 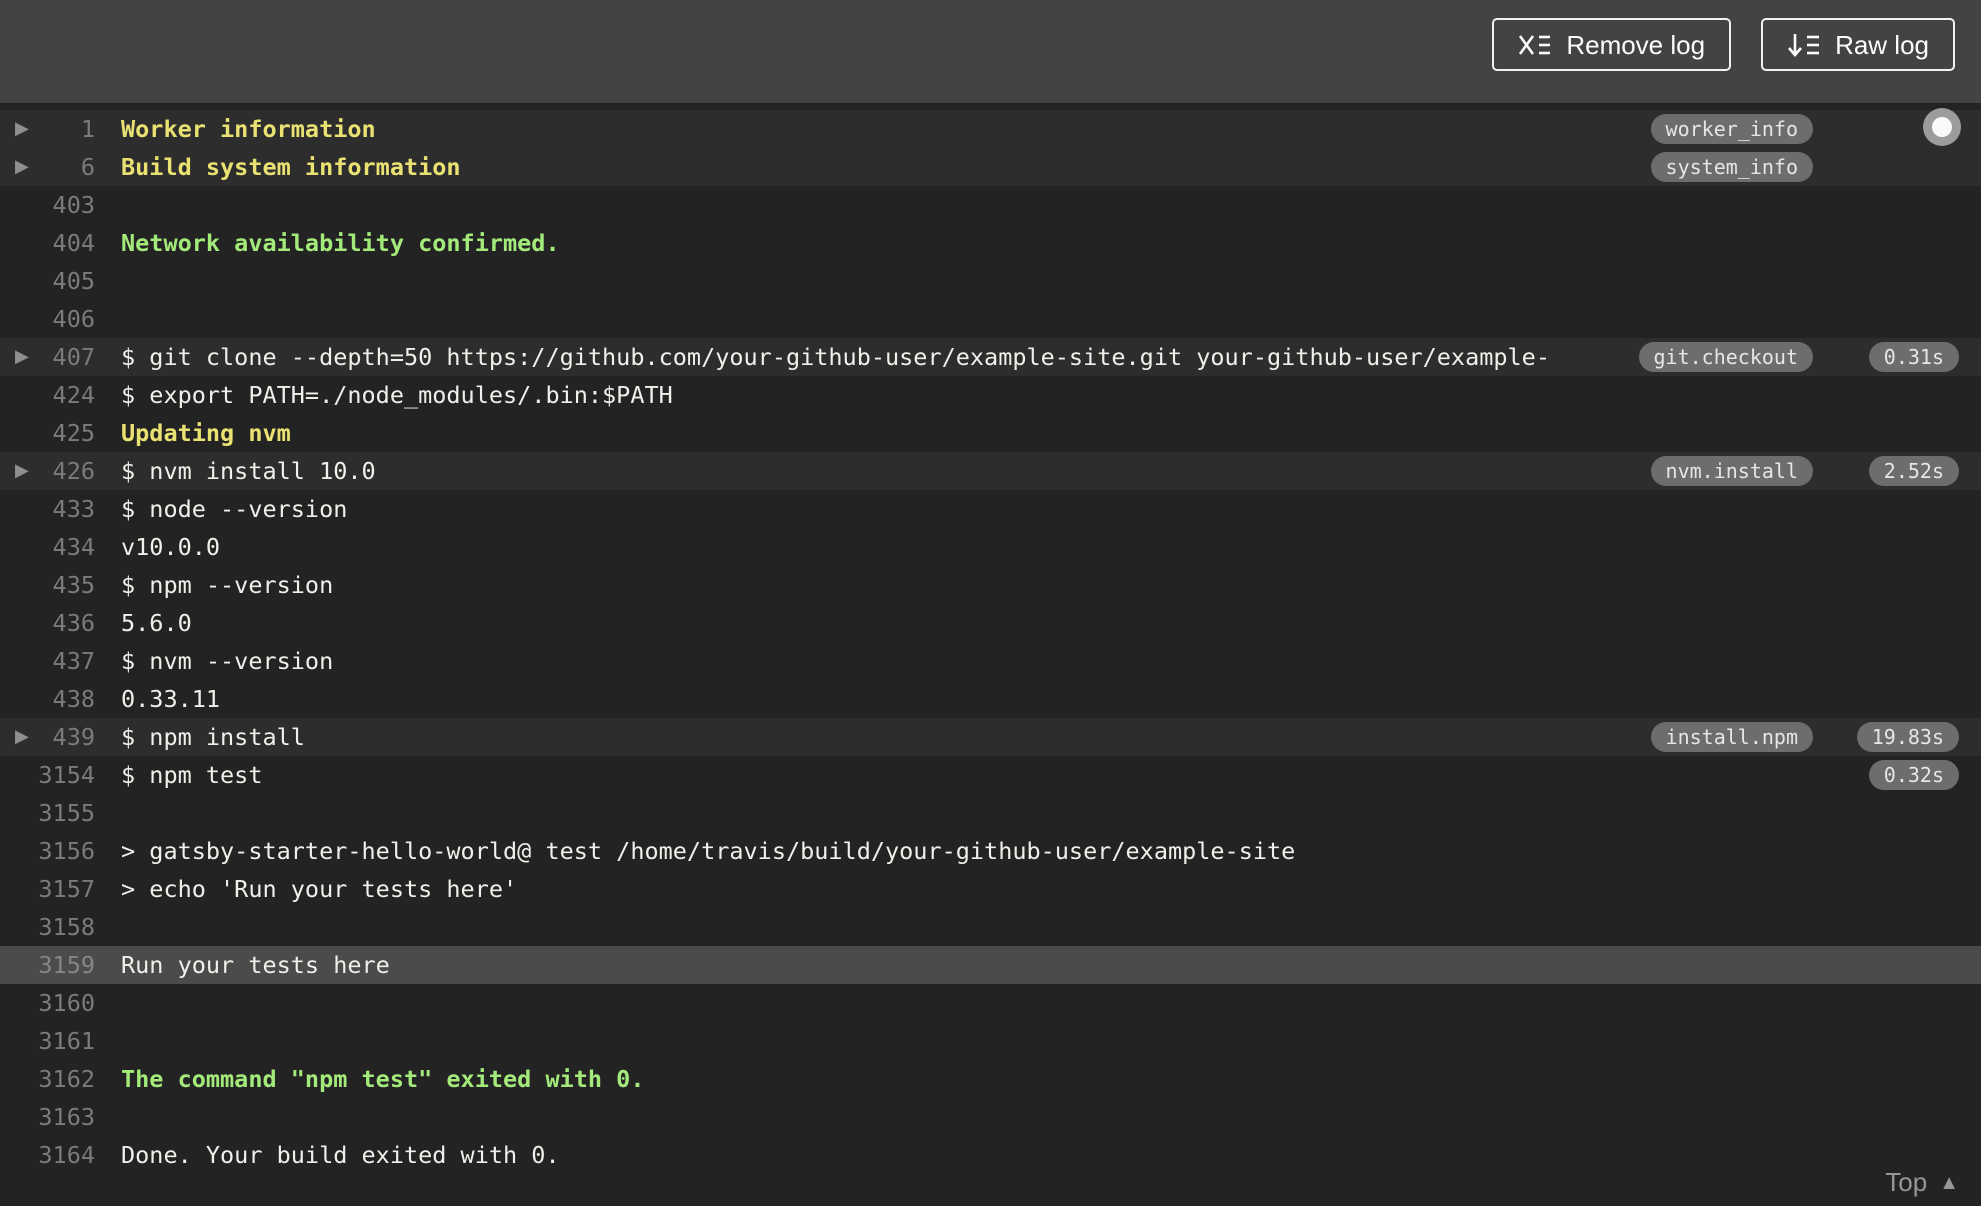 I want to click on line-number: 3160, so click(x=47, y=1003).